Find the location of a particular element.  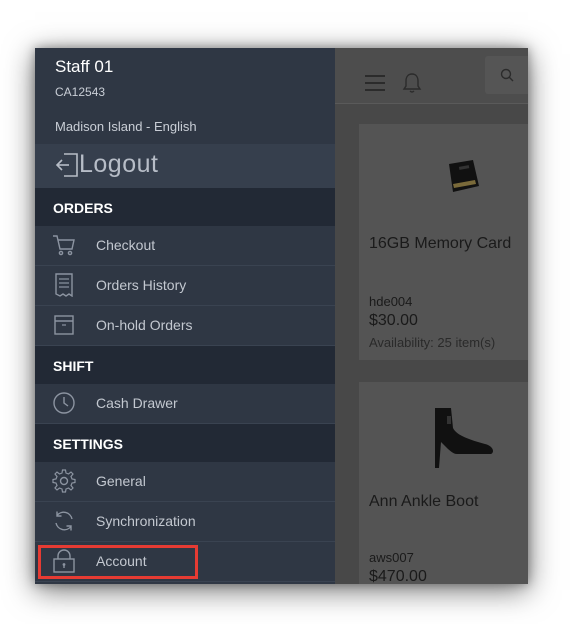

menu-item-on-hold-orders: On-hold Orders is located at coordinates (185, 326).